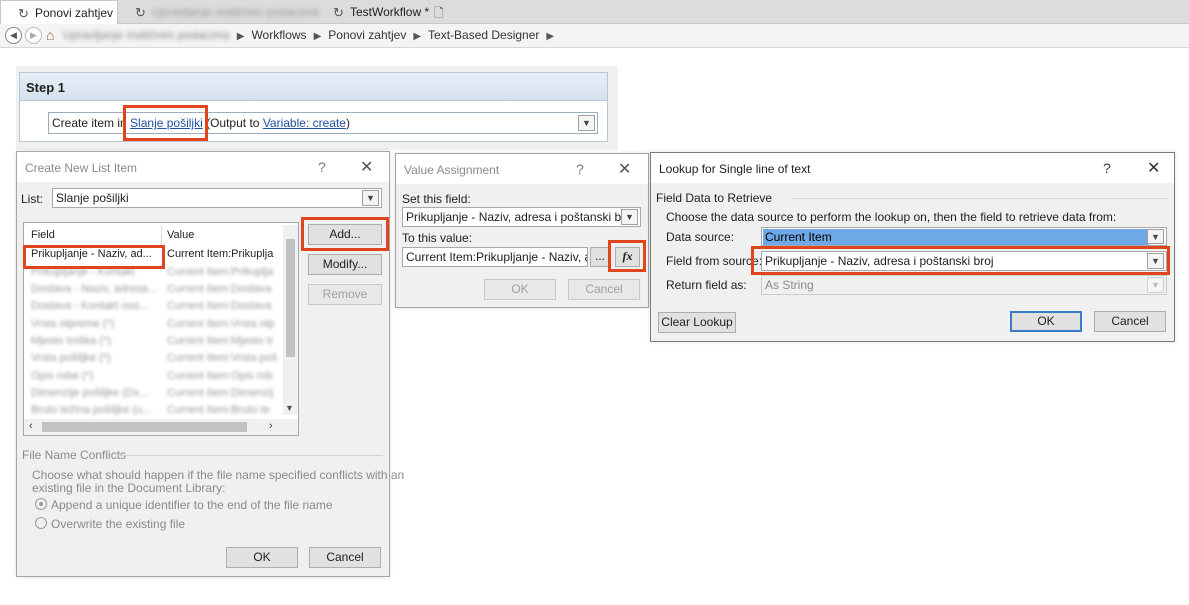 The width and height of the screenshot is (1189, 605). I want to click on radio-overwrite, so click(41, 523).